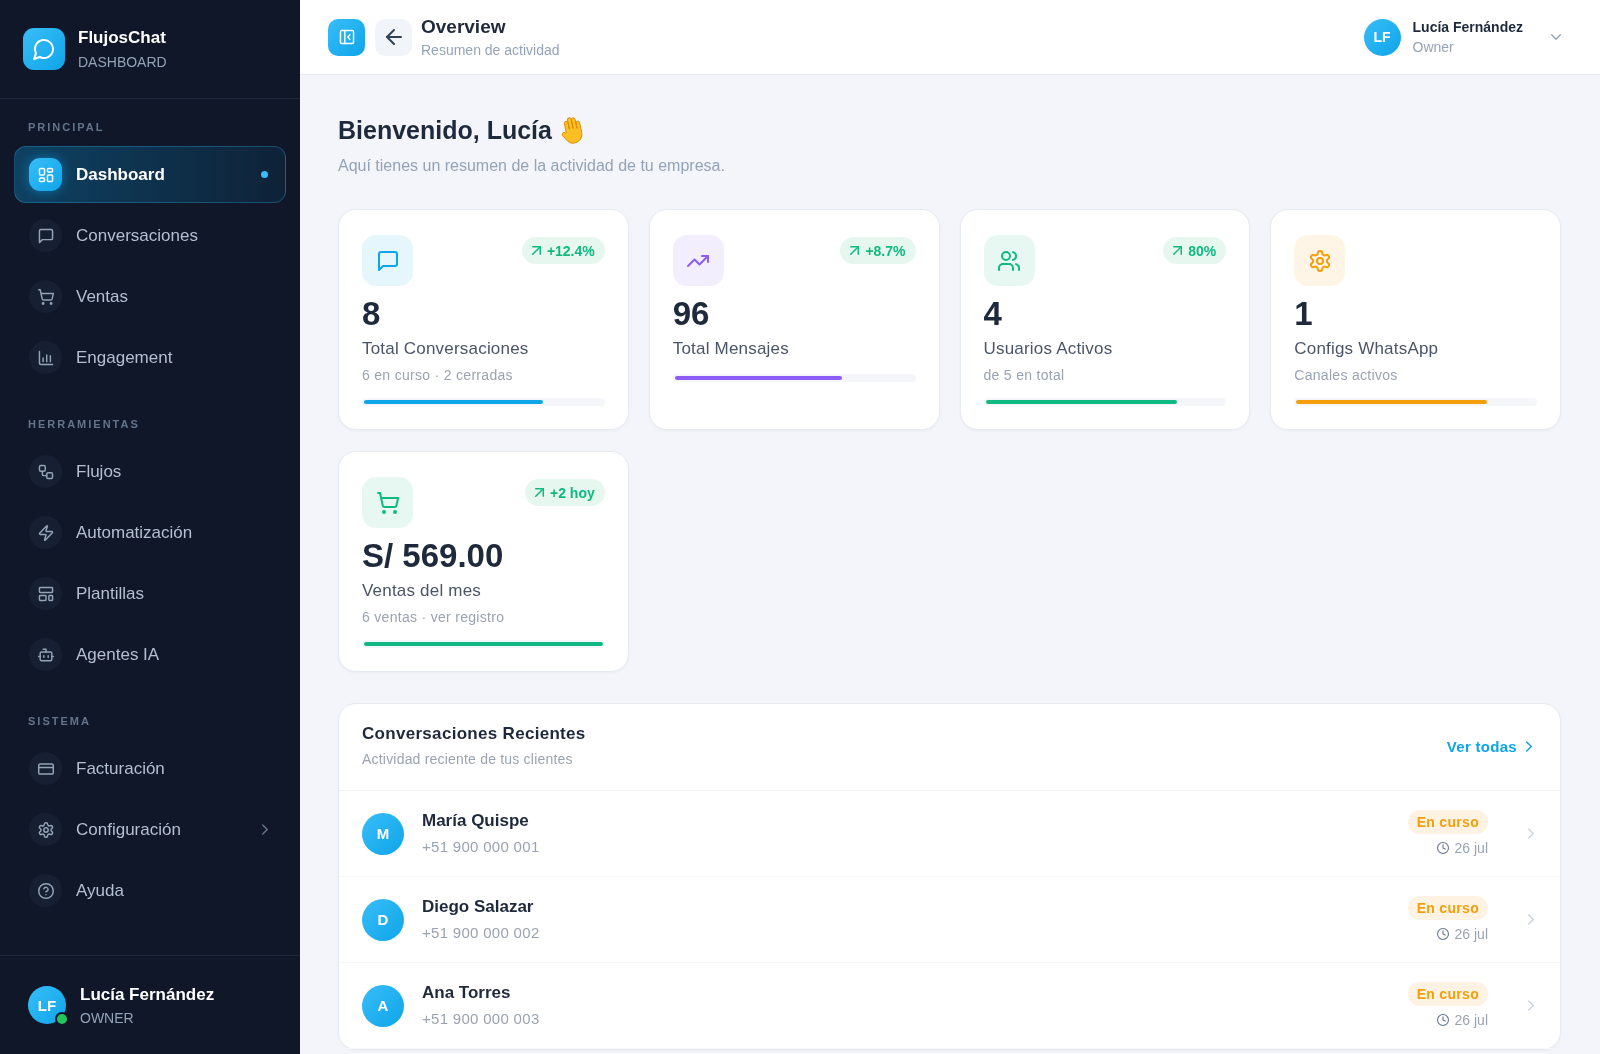 The height and width of the screenshot is (1054, 1600). Describe the element at coordinates (150, 471) in the screenshot. I see `nav-item: Flujos` at that location.